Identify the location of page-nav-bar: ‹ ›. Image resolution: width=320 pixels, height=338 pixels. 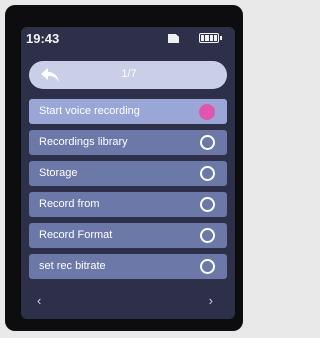
(128, 301).